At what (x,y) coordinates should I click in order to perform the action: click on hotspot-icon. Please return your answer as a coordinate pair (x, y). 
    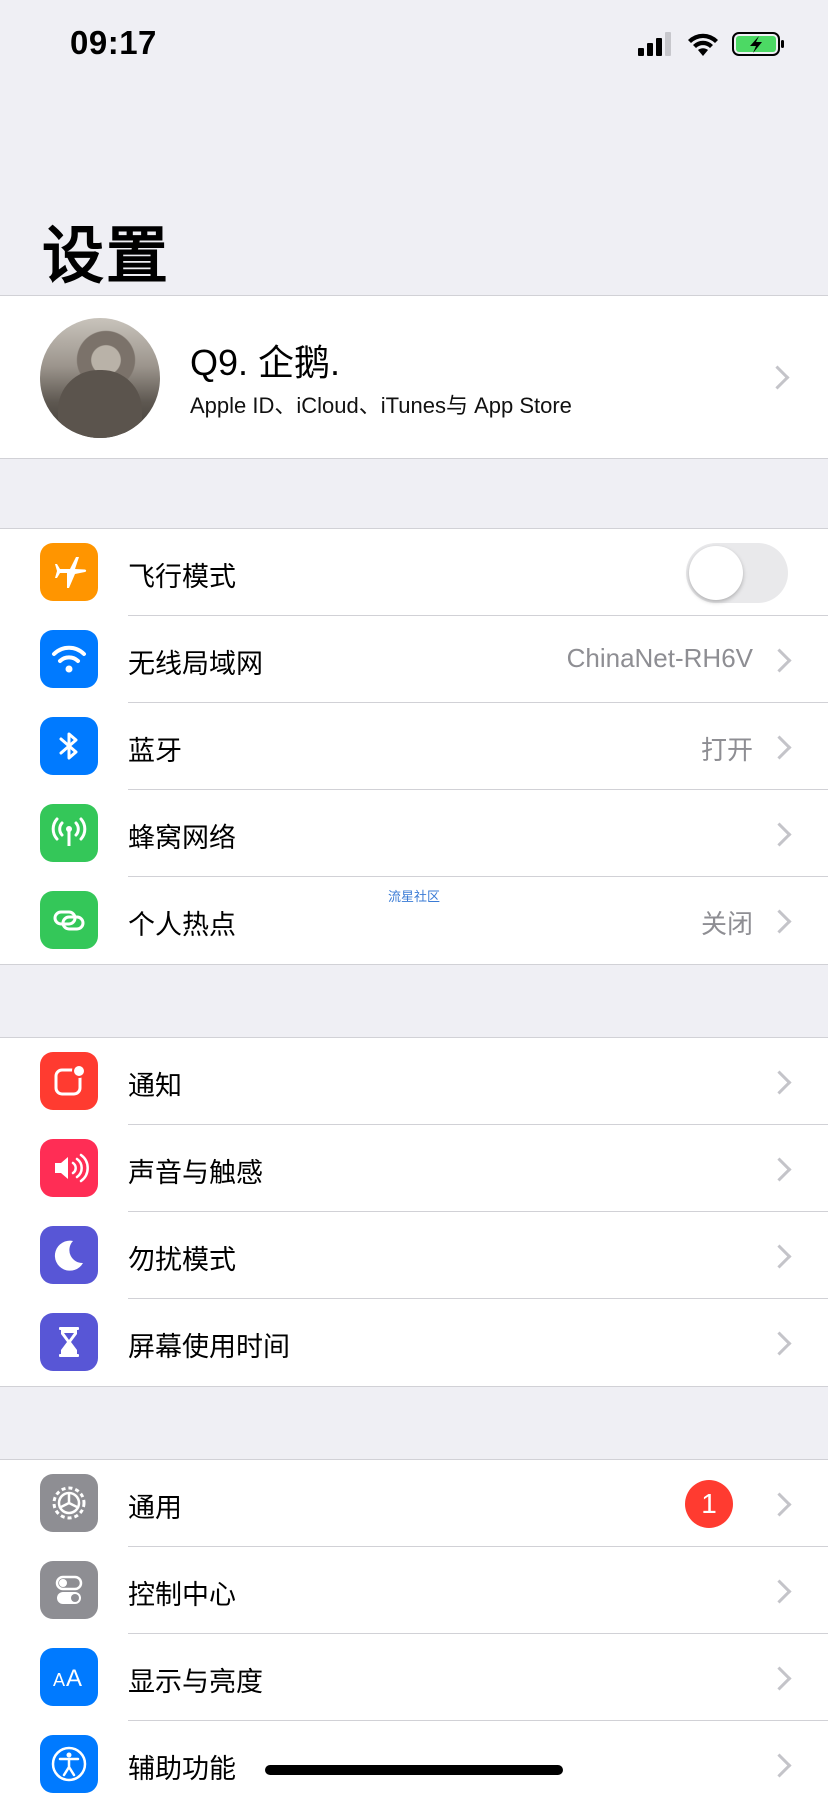
    Looking at the image, I should click on (69, 920).